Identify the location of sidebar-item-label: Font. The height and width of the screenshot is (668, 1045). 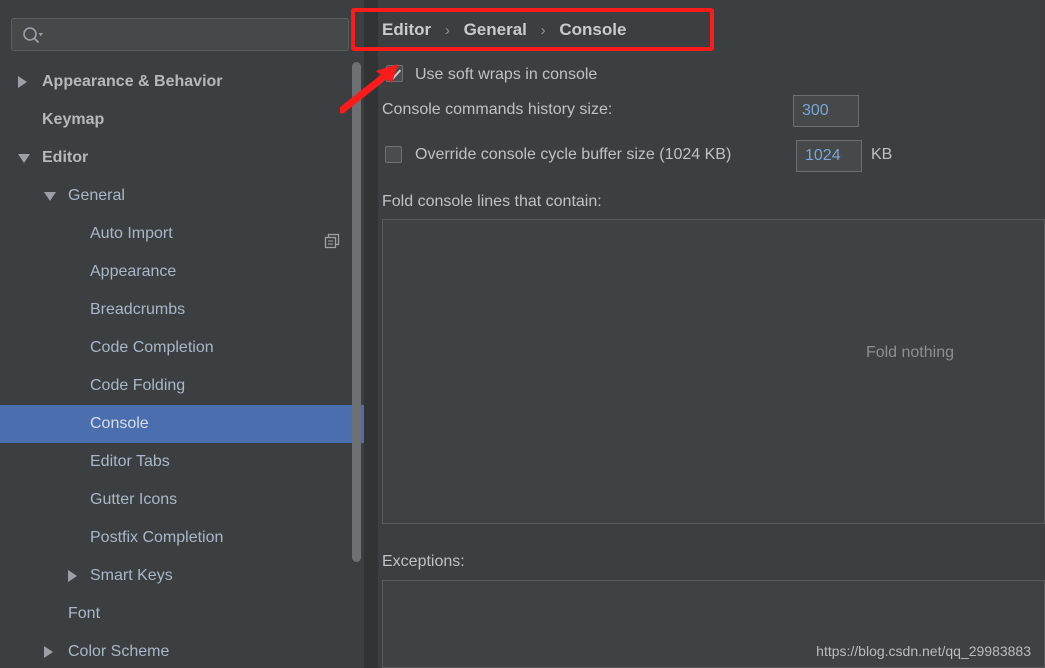
(84, 613).